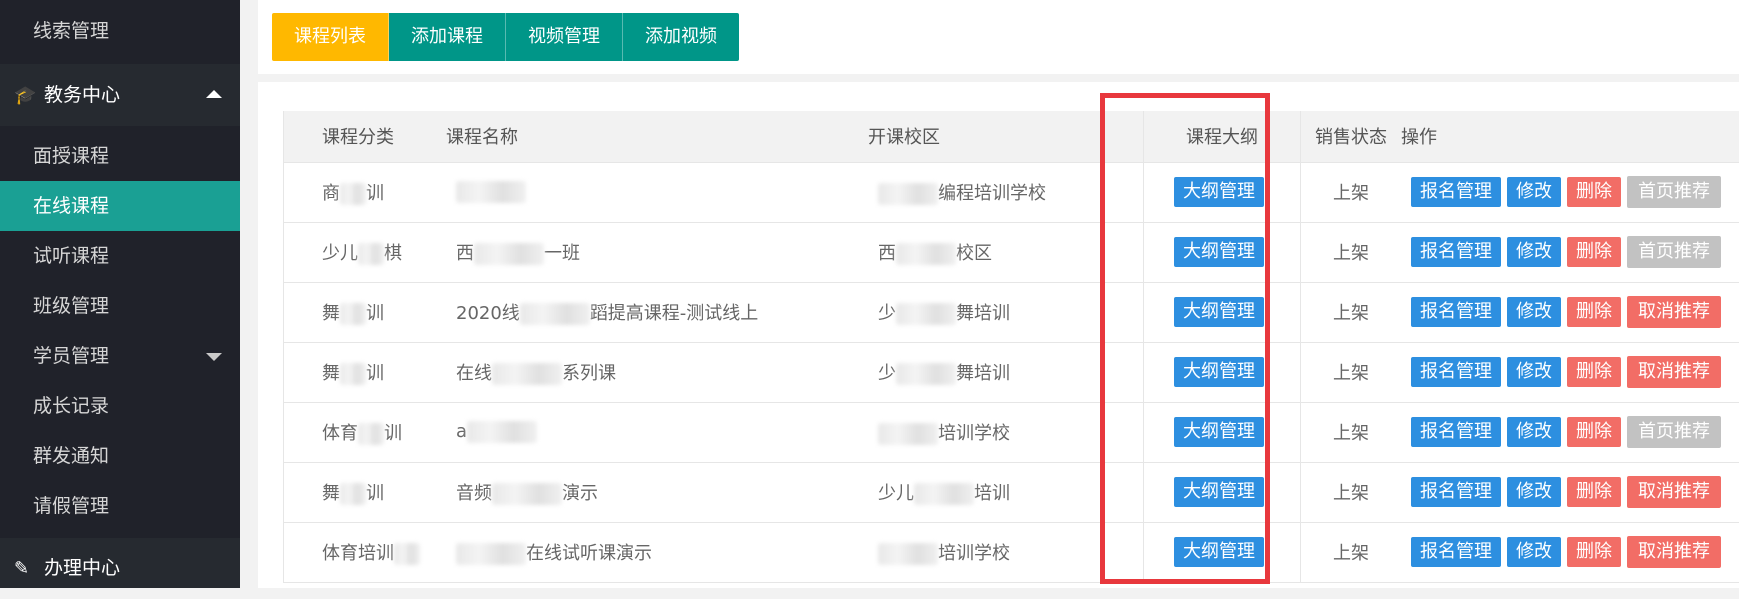 This screenshot has height=599, width=1739. Describe the element at coordinates (1011, 432) in the screenshot. I see `table-row: 体育训a培训学校大纲管理上架报名管理修改删除首页推荐` at that location.